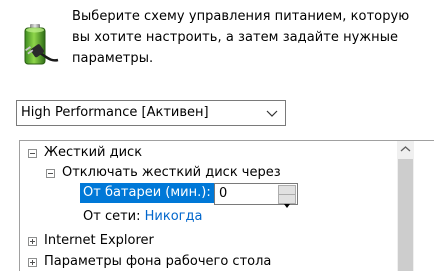  I want to click on plugged-in-label: От сети:, so click(112, 216).